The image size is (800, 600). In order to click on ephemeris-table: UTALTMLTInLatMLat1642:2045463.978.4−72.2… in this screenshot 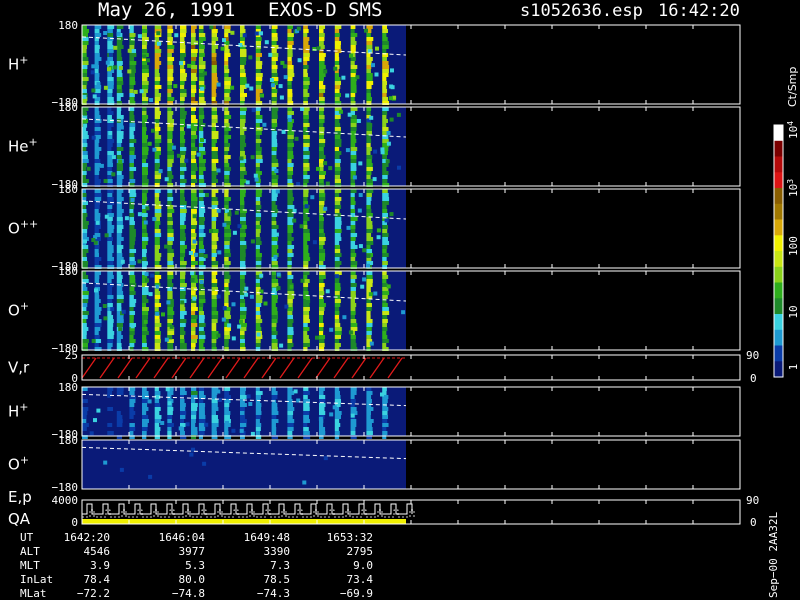, I will do `click(196, 565)`.